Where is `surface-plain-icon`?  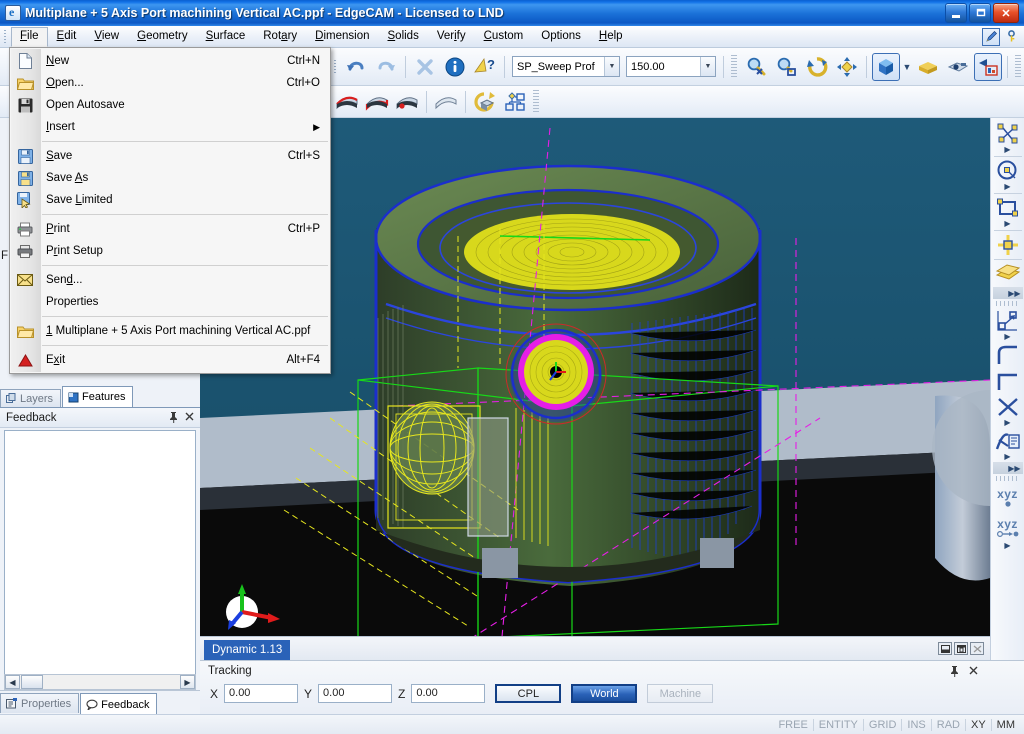
surface-plain-icon is located at coordinates (446, 102).